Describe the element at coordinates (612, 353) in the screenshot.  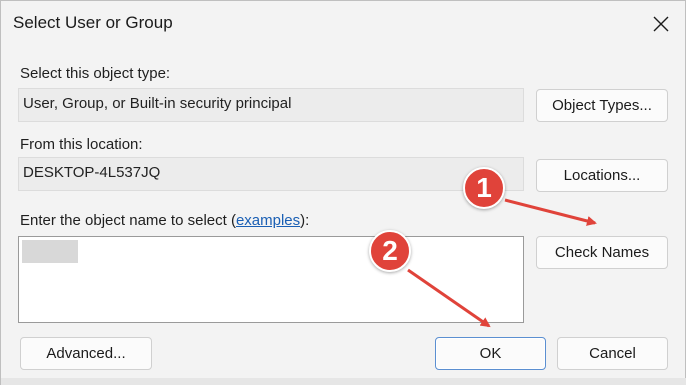
I see `cancel-button: Cancel` at that location.